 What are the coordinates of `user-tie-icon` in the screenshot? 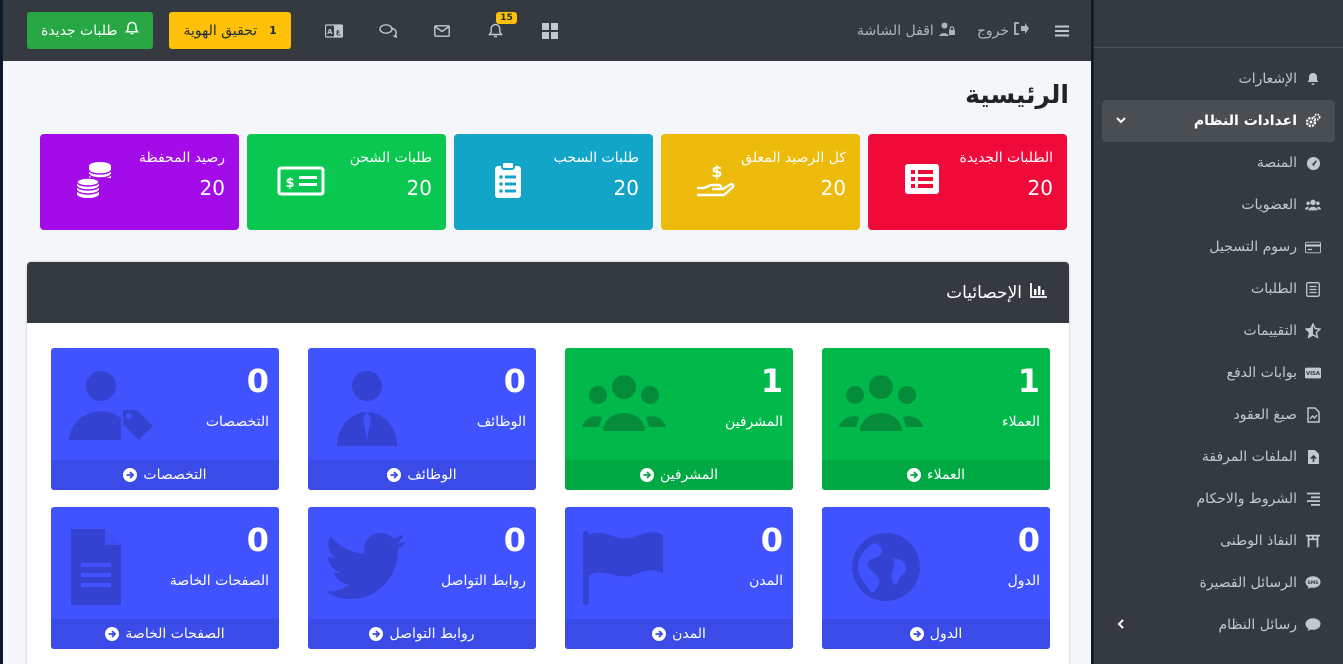 It's located at (367, 408).